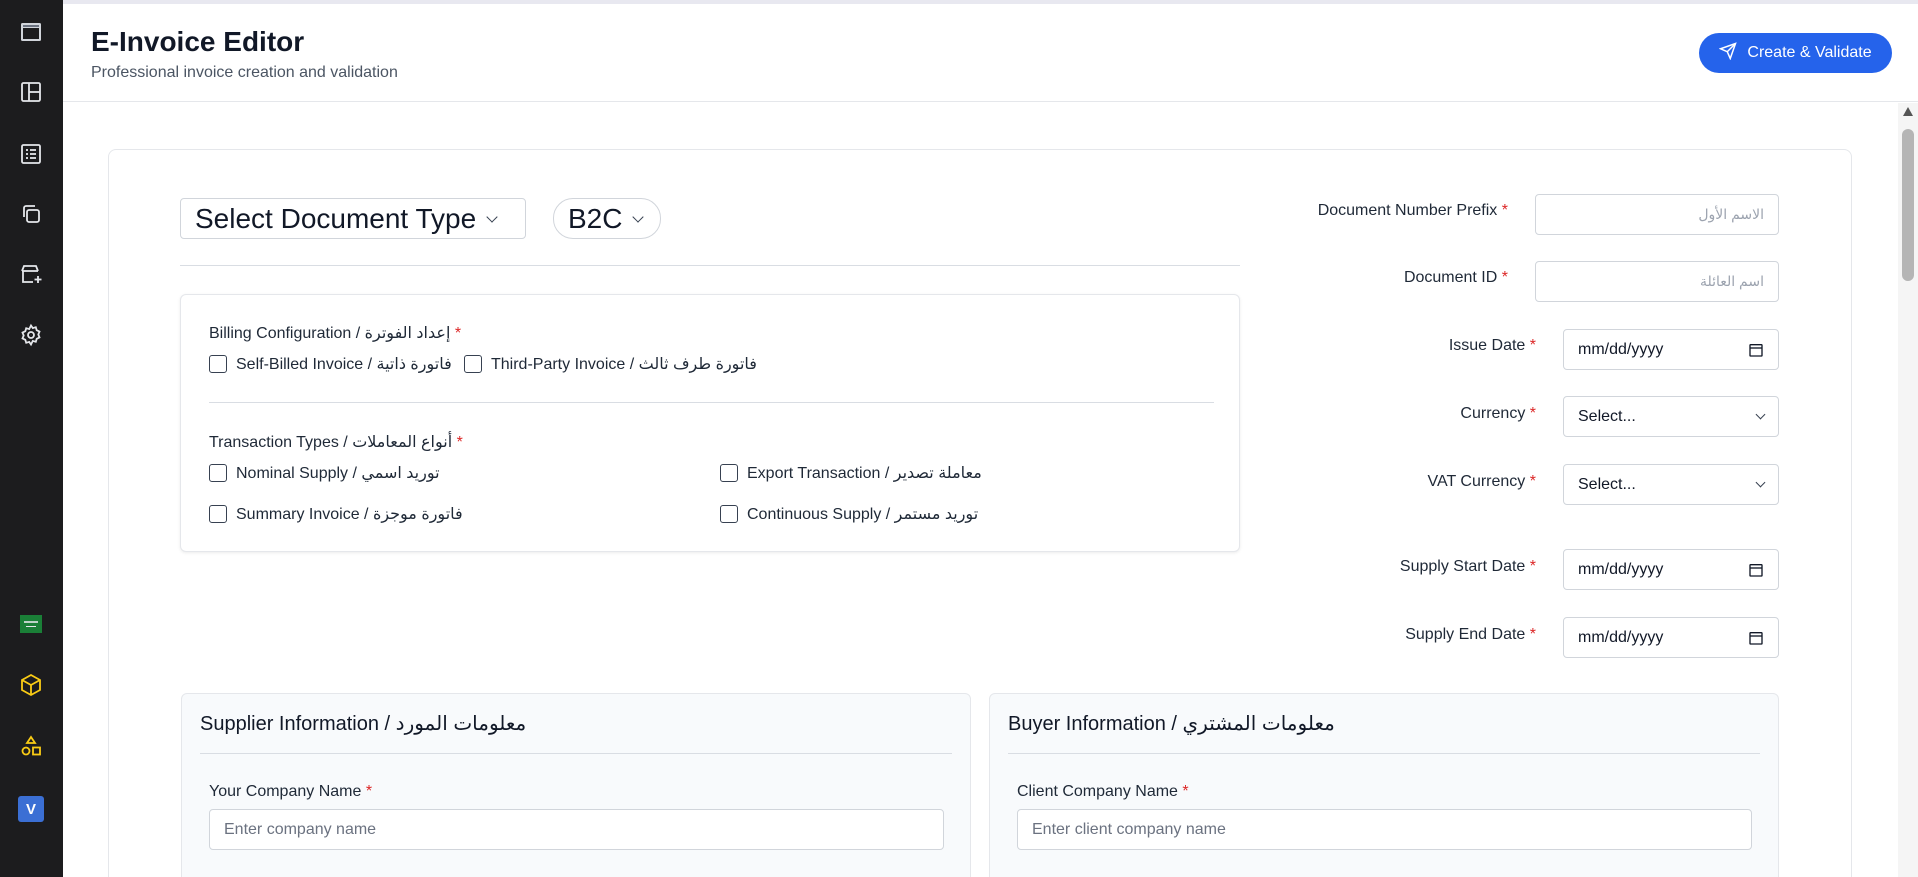  Describe the element at coordinates (1671, 569) in the screenshot. I see `supply-start-input: mm/dd/yyyy` at that location.